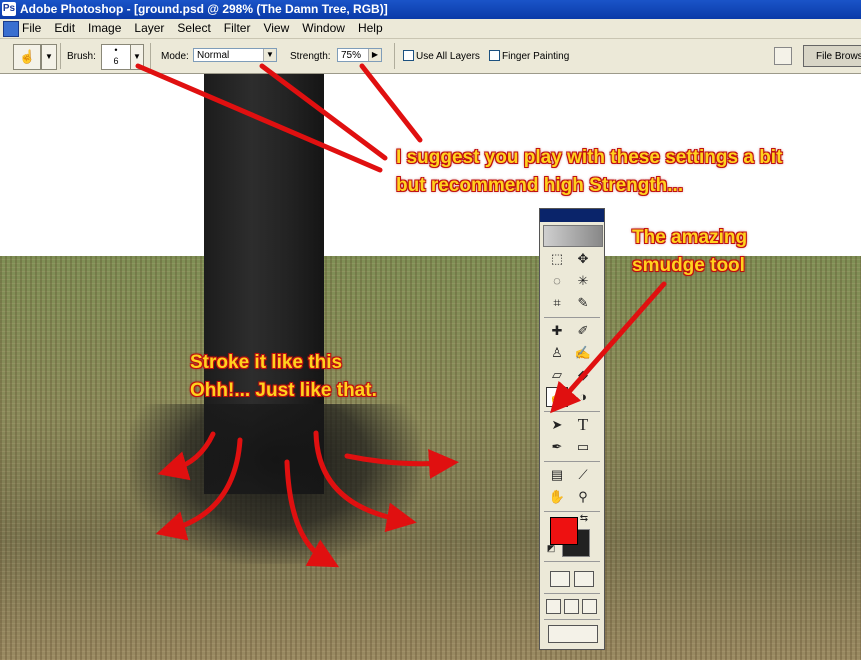  I want to click on menu-help: Help, so click(370, 28).